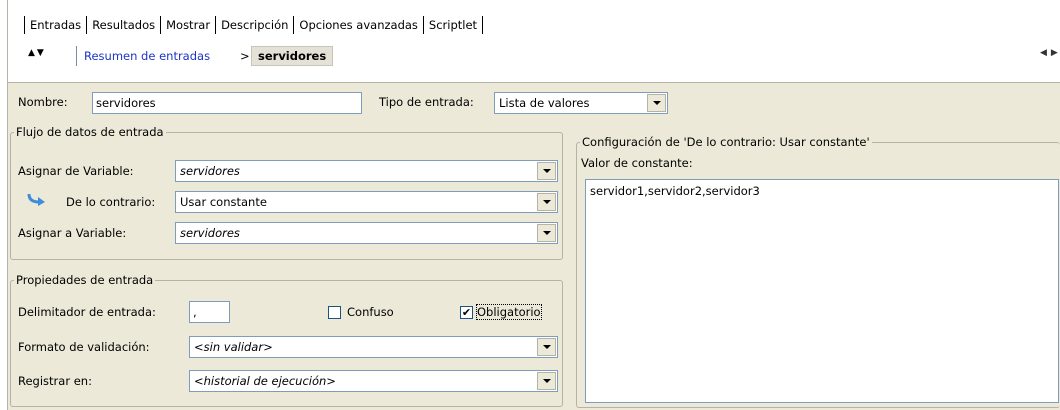 The height and width of the screenshot is (410, 1060). I want to click on assign-from-label: Asignar de Variable:, so click(76, 171).